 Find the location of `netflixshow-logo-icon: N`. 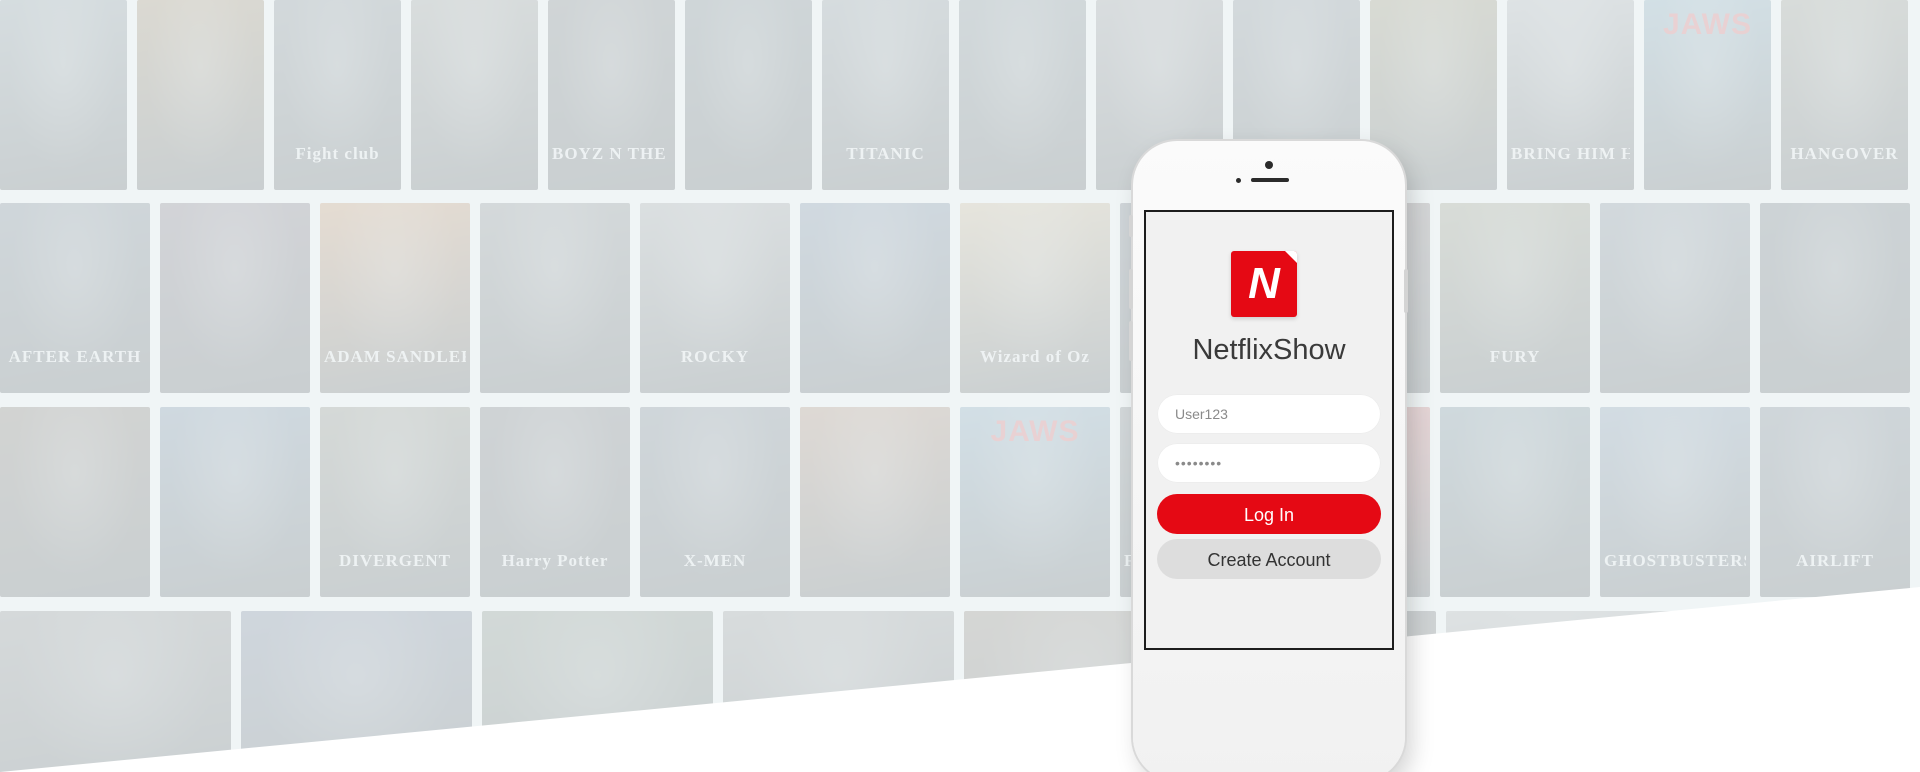

netflixshow-logo-icon: N is located at coordinates (1264, 284).